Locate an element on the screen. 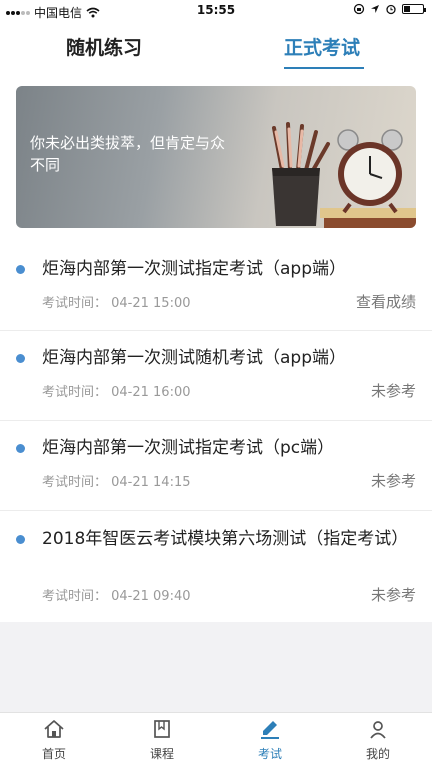 The width and height of the screenshot is (432, 768). exam-title: 炬海内部第一次测试随机考试（app端） is located at coordinates (194, 358).